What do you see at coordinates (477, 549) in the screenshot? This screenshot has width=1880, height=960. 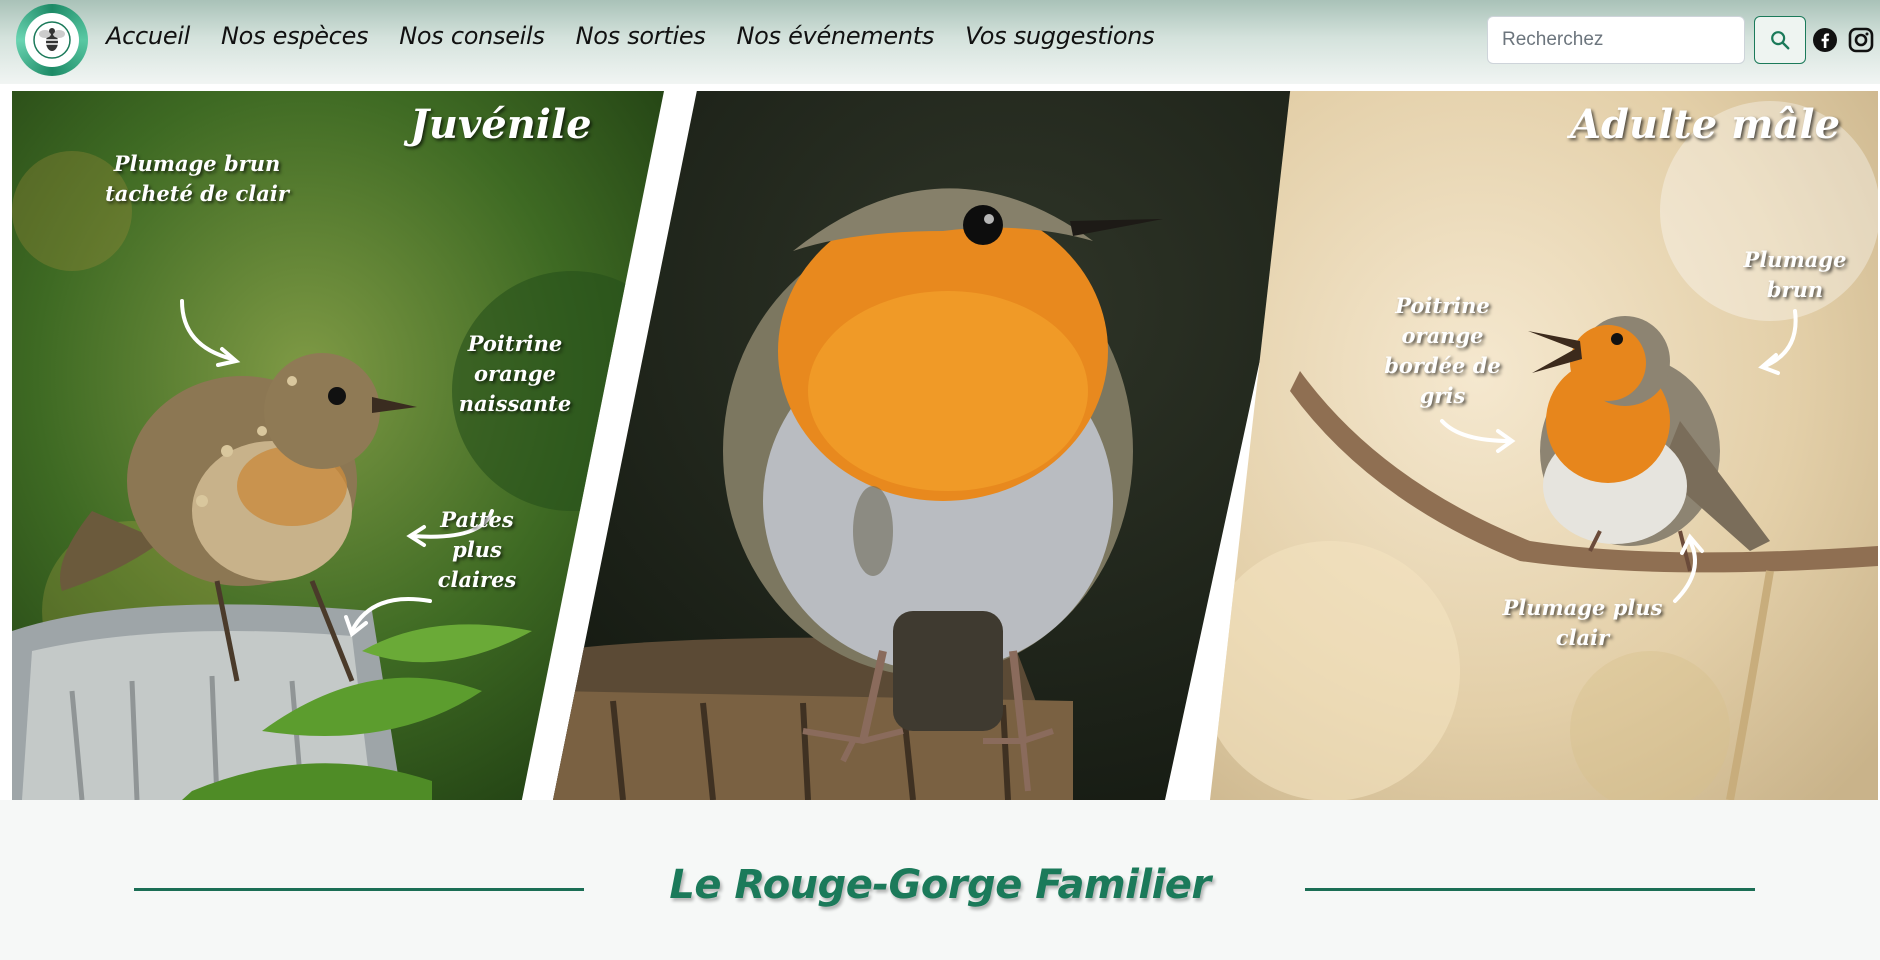 I see `juvenile-label-pattes: Pattes plus claires` at bounding box center [477, 549].